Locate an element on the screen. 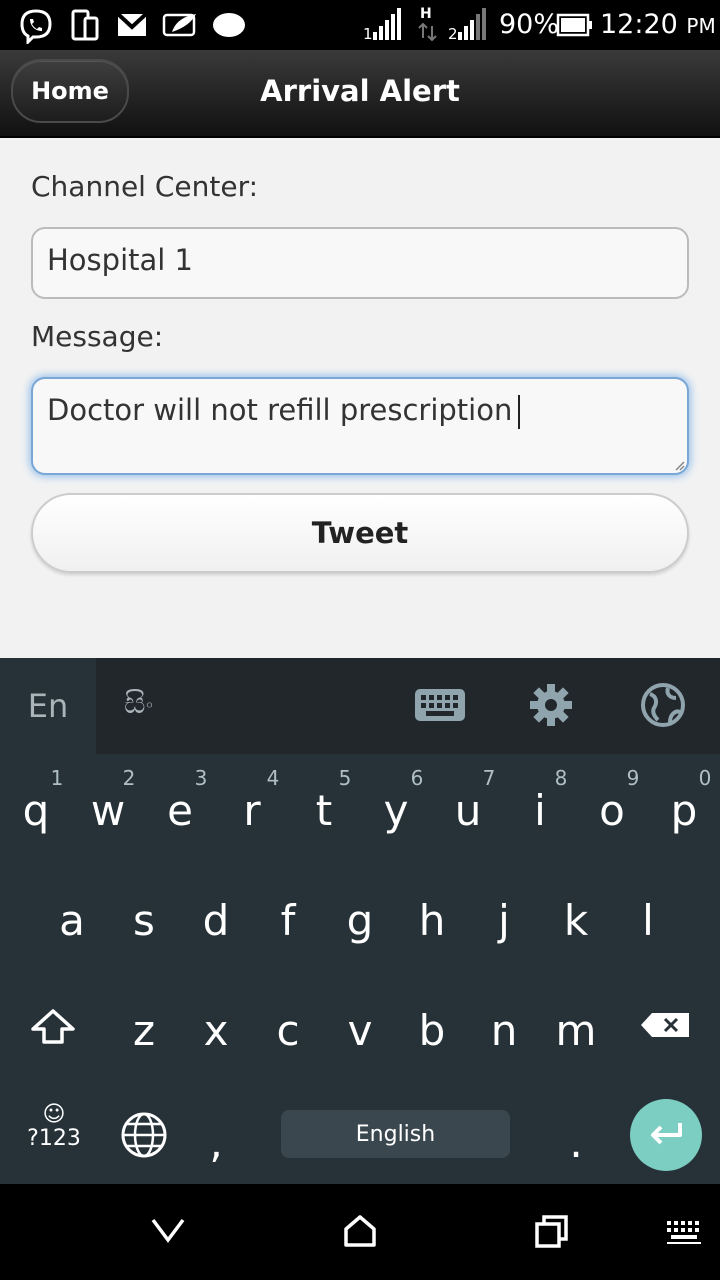  tweet-button: Tweet is located at coordinates (360, 533).